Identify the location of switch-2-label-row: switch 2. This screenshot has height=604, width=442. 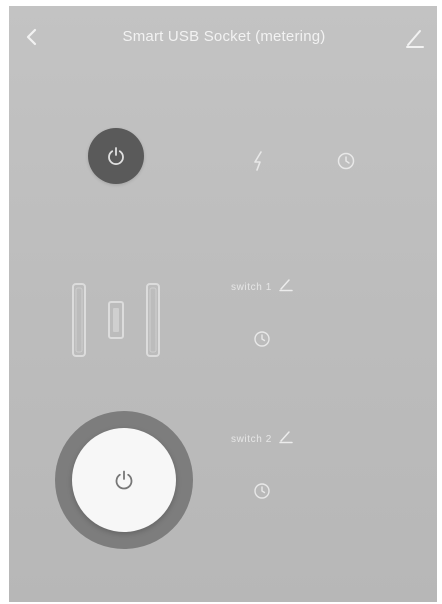
(262, 439).